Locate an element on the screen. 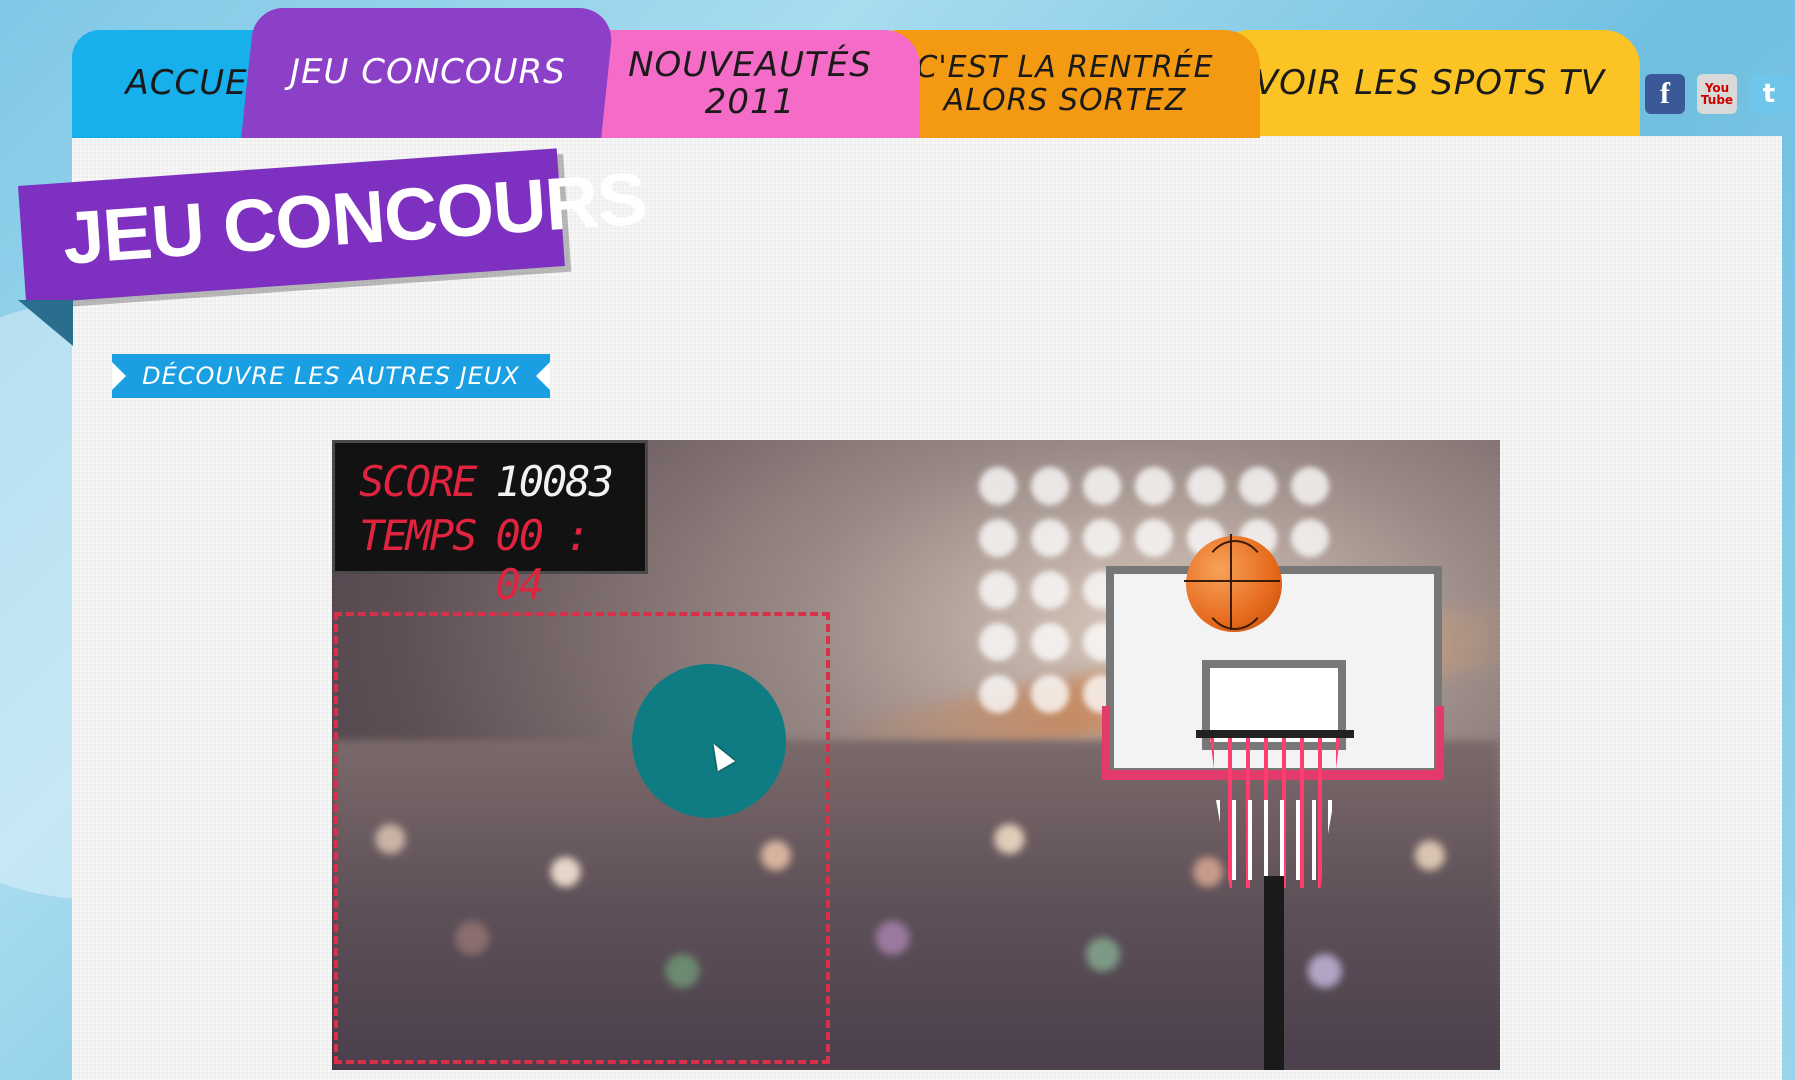 This screenshot has height=1080, width=1795. scoreboard: SCORE 10083 TEMPS 00 : 04 is located at coordinates (490, 524).